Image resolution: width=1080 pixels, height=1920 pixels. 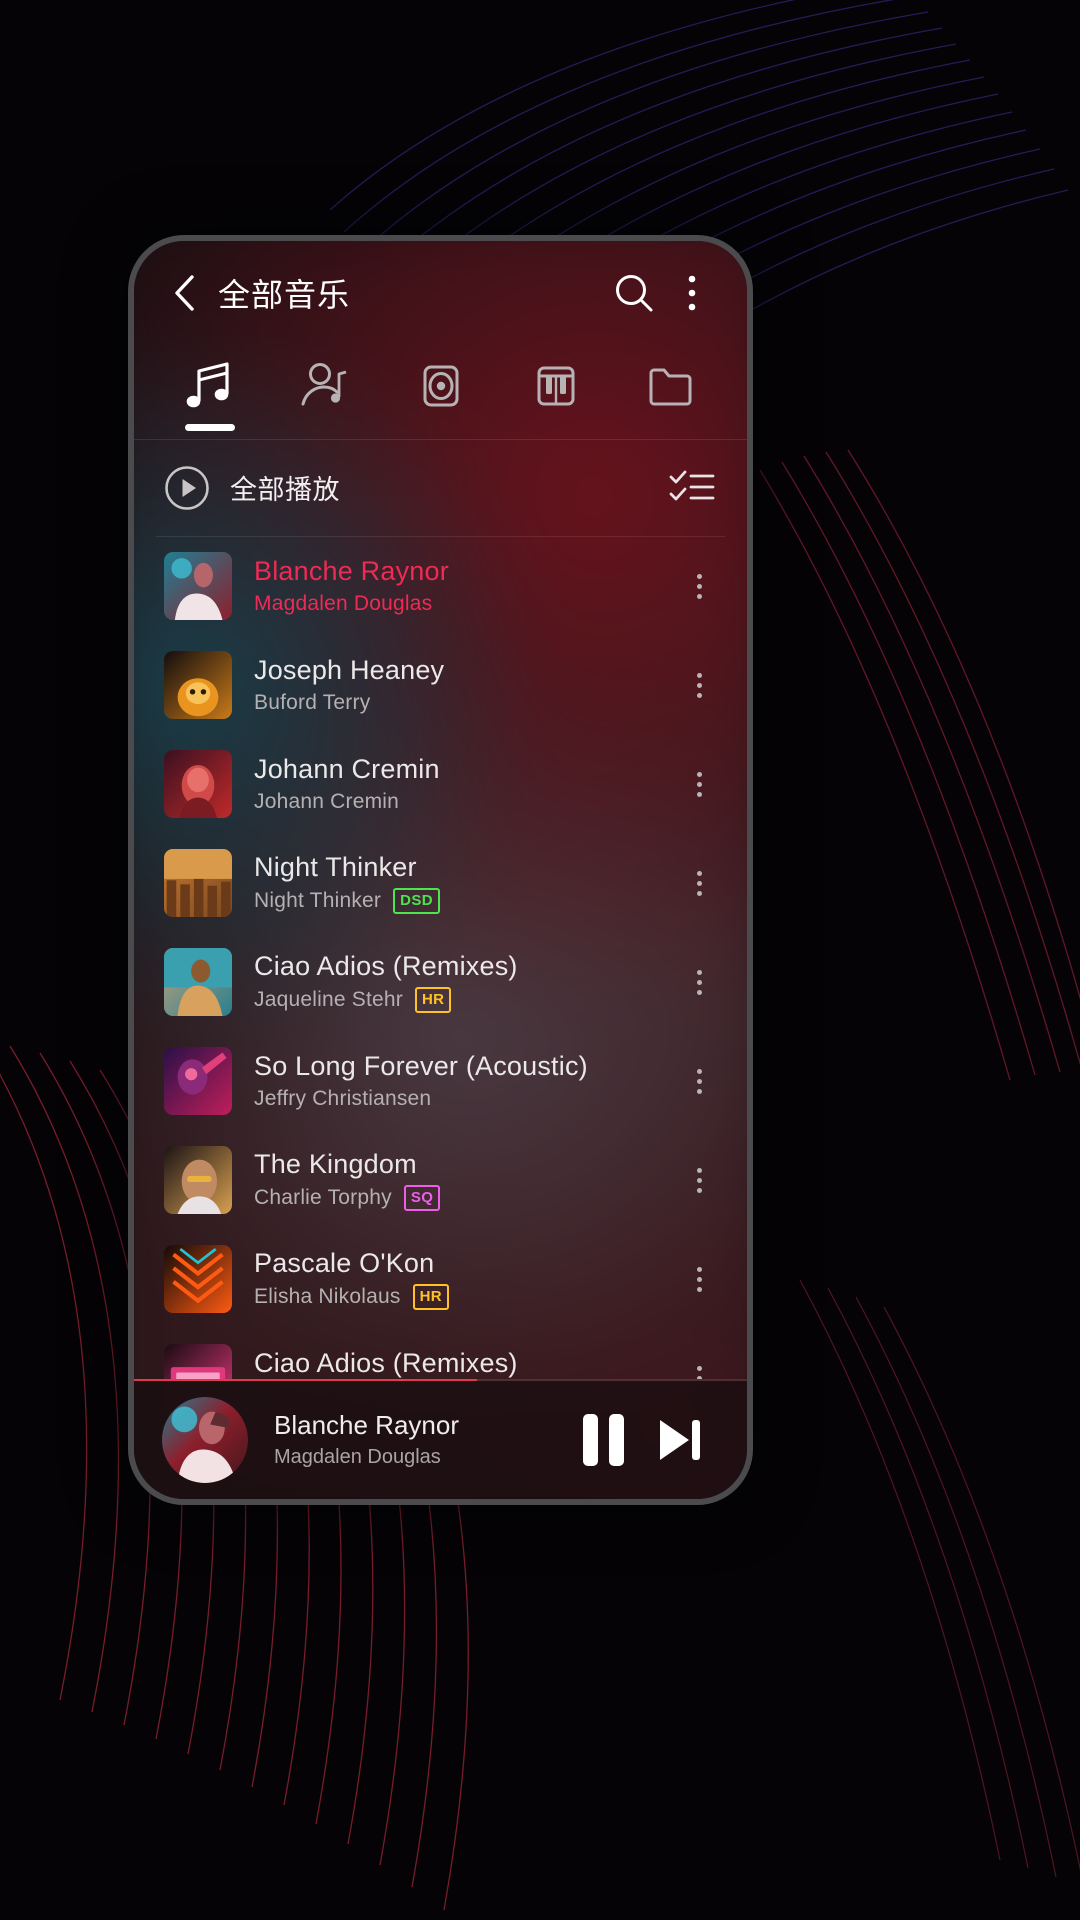 What do you see at coordinates (357, 1457) in the screenshot?
I see `now-playing-artist: Magdalen Douglas` at bounding box center [357, 1457].